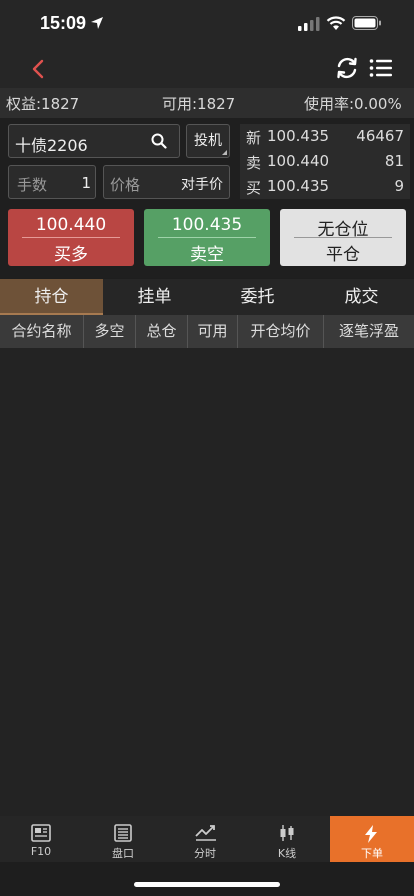  What do you see at coordinates (207, 255) in the screenshot?
I see `sell-short-label: 卖空` at bounding box center [207, 255].